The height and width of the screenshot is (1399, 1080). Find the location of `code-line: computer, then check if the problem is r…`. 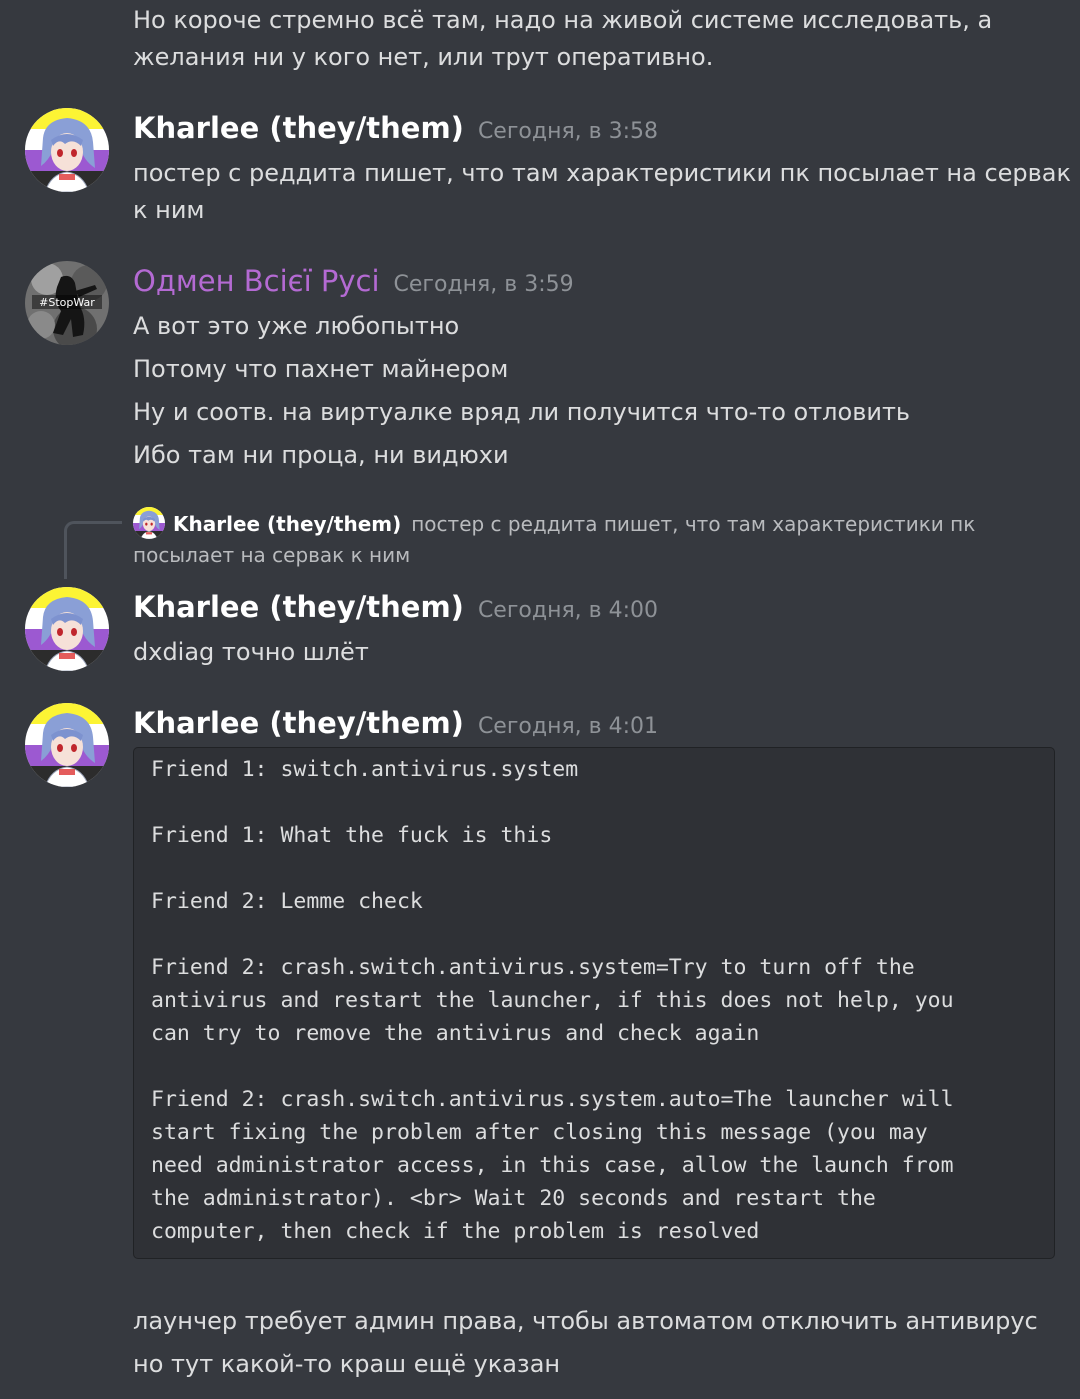

code-line: computer, then check if the problem is r… is located at coordinates (455, 1231).